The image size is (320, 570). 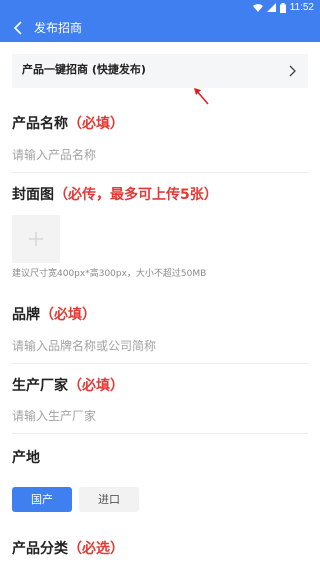 I want to click on cover-title: 封面图（必传，最多可上传5张）, so click(x=115, y=195).